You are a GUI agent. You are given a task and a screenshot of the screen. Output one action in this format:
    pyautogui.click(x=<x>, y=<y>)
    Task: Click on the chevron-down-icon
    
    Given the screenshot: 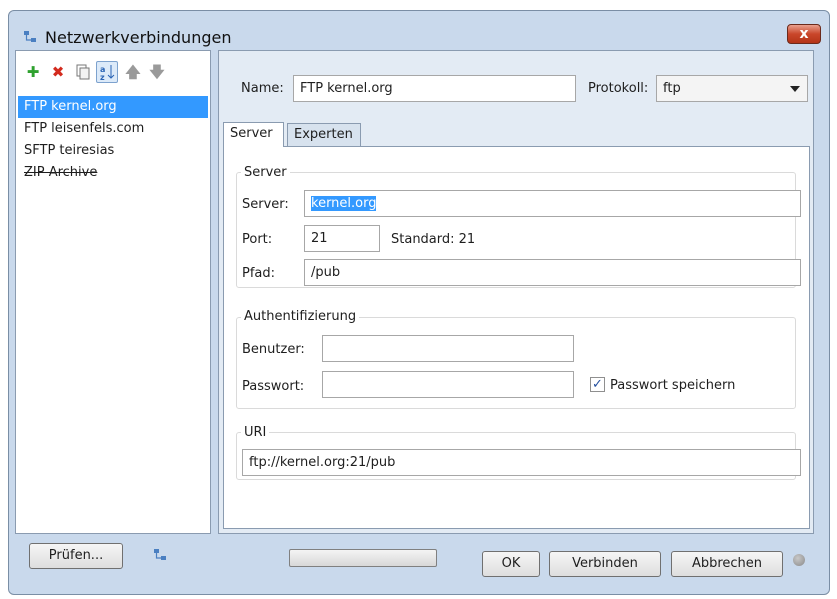 What is the action you would take?
    pyautogui.click(x=795, y=89)
    